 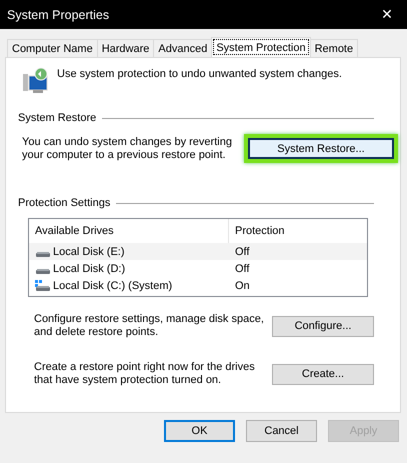 I want to click on column-header: Protection, so click(x=257, y=231).